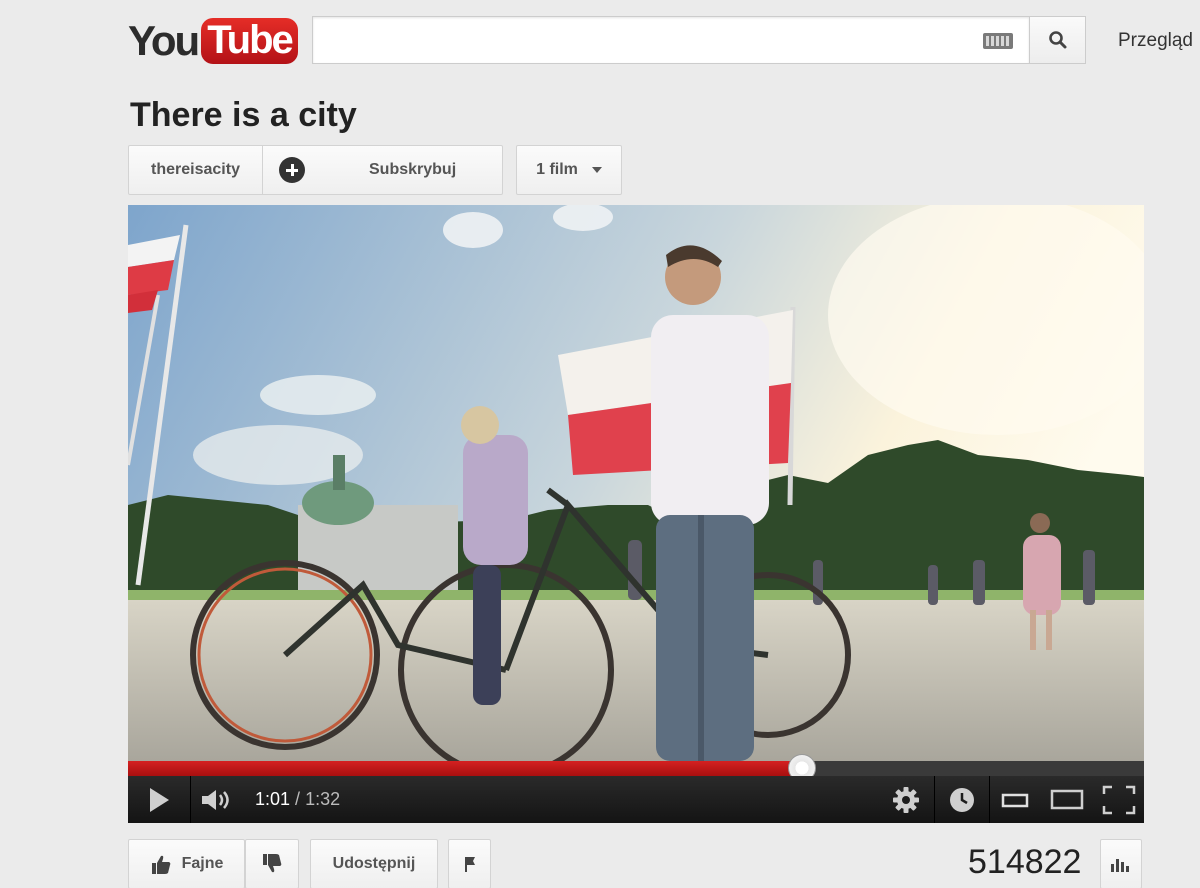 The width and height of the screenshot is (1200, 888). I want to click on large-player-button, so click(1067, 799).